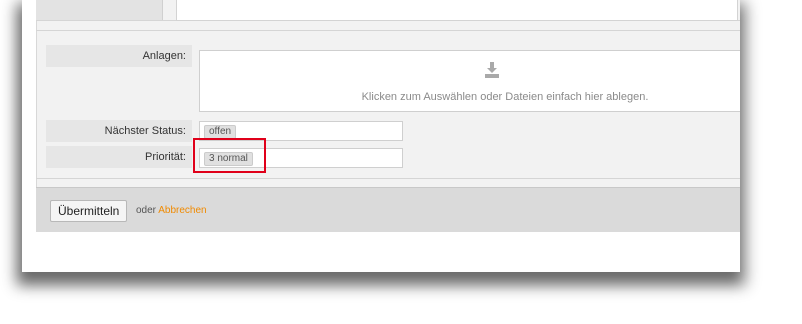  What do you see at coordinates (119, 157) in the screenshot?
I see `priority-label: Priorität:` at bounding box center [119, 157].